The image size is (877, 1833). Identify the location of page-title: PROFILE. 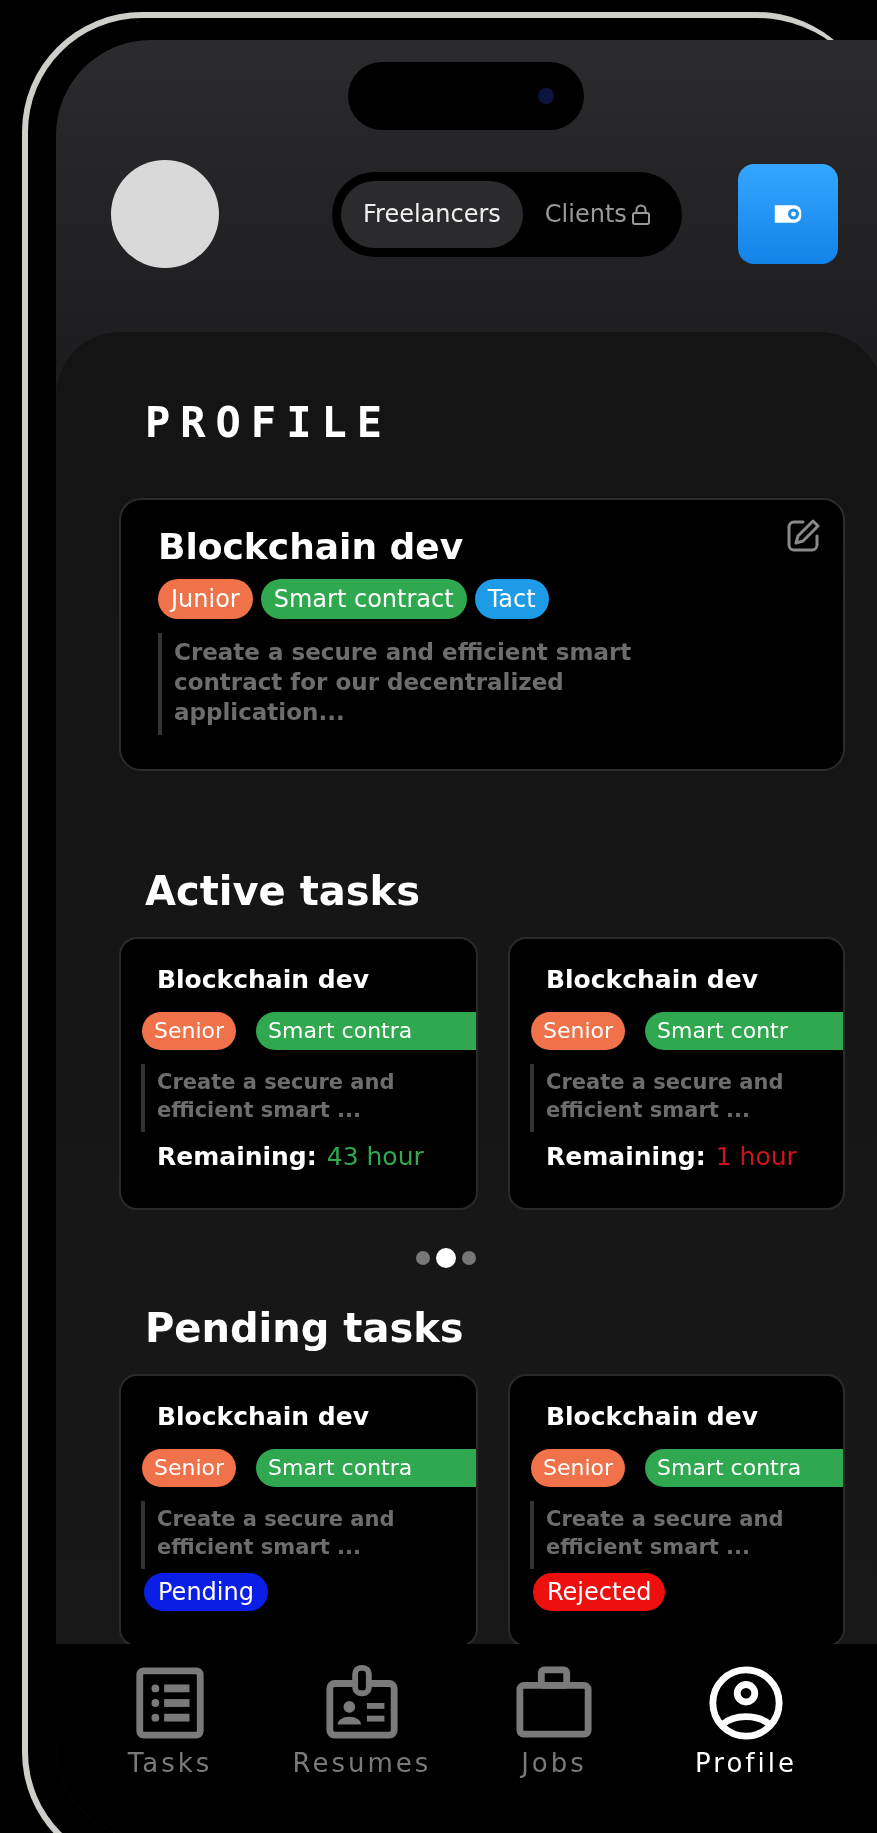
(268, 423).